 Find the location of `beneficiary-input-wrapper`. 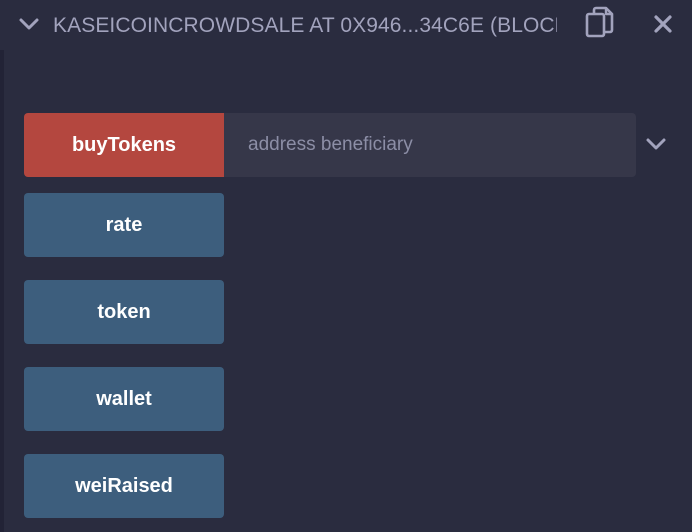

beneficiary-input-wrapper is located at coordinates (430, 145).